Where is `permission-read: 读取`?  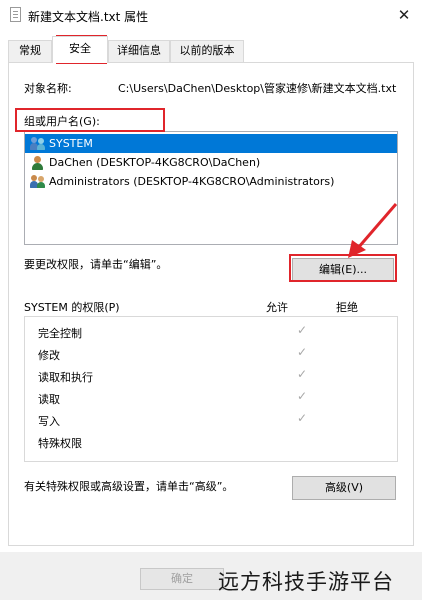
permission-read: 读取 is located at coordinates (49, 399).